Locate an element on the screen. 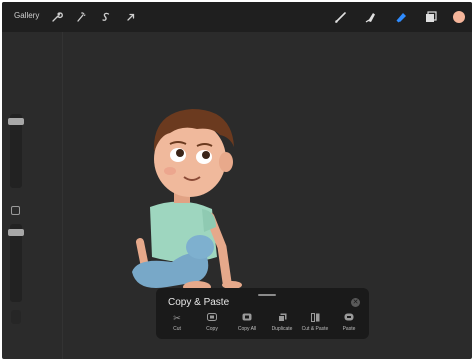 This screenshot has height=361, width=474. boy-left-pupil is located at coordinates (180, 153).